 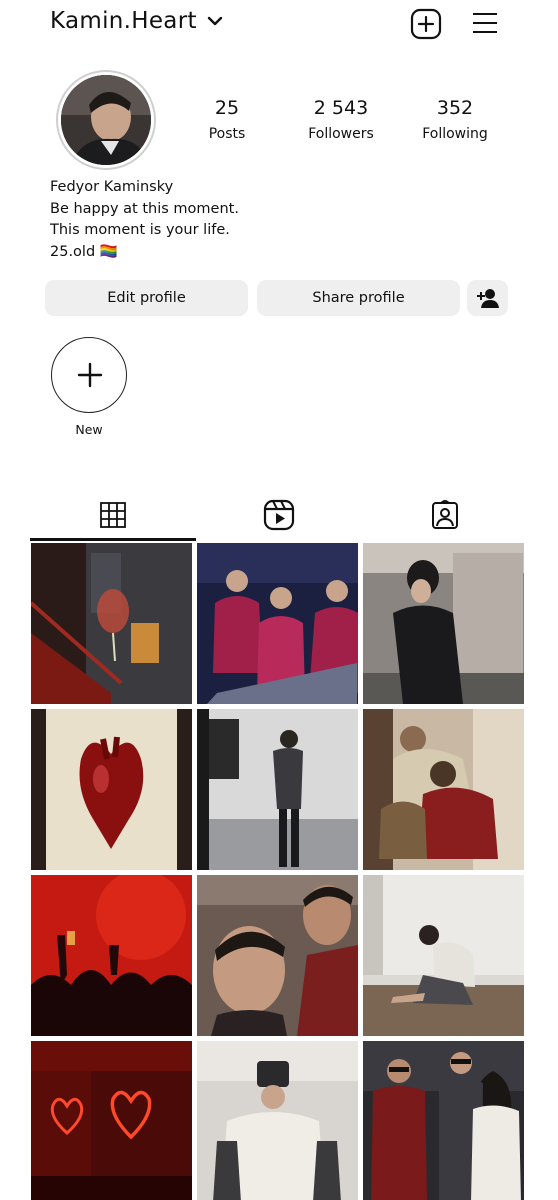 What do you see at coordinates (426, 24) in the screenshot?
I see `plus-square-icon` at bounding box center [426, 24].